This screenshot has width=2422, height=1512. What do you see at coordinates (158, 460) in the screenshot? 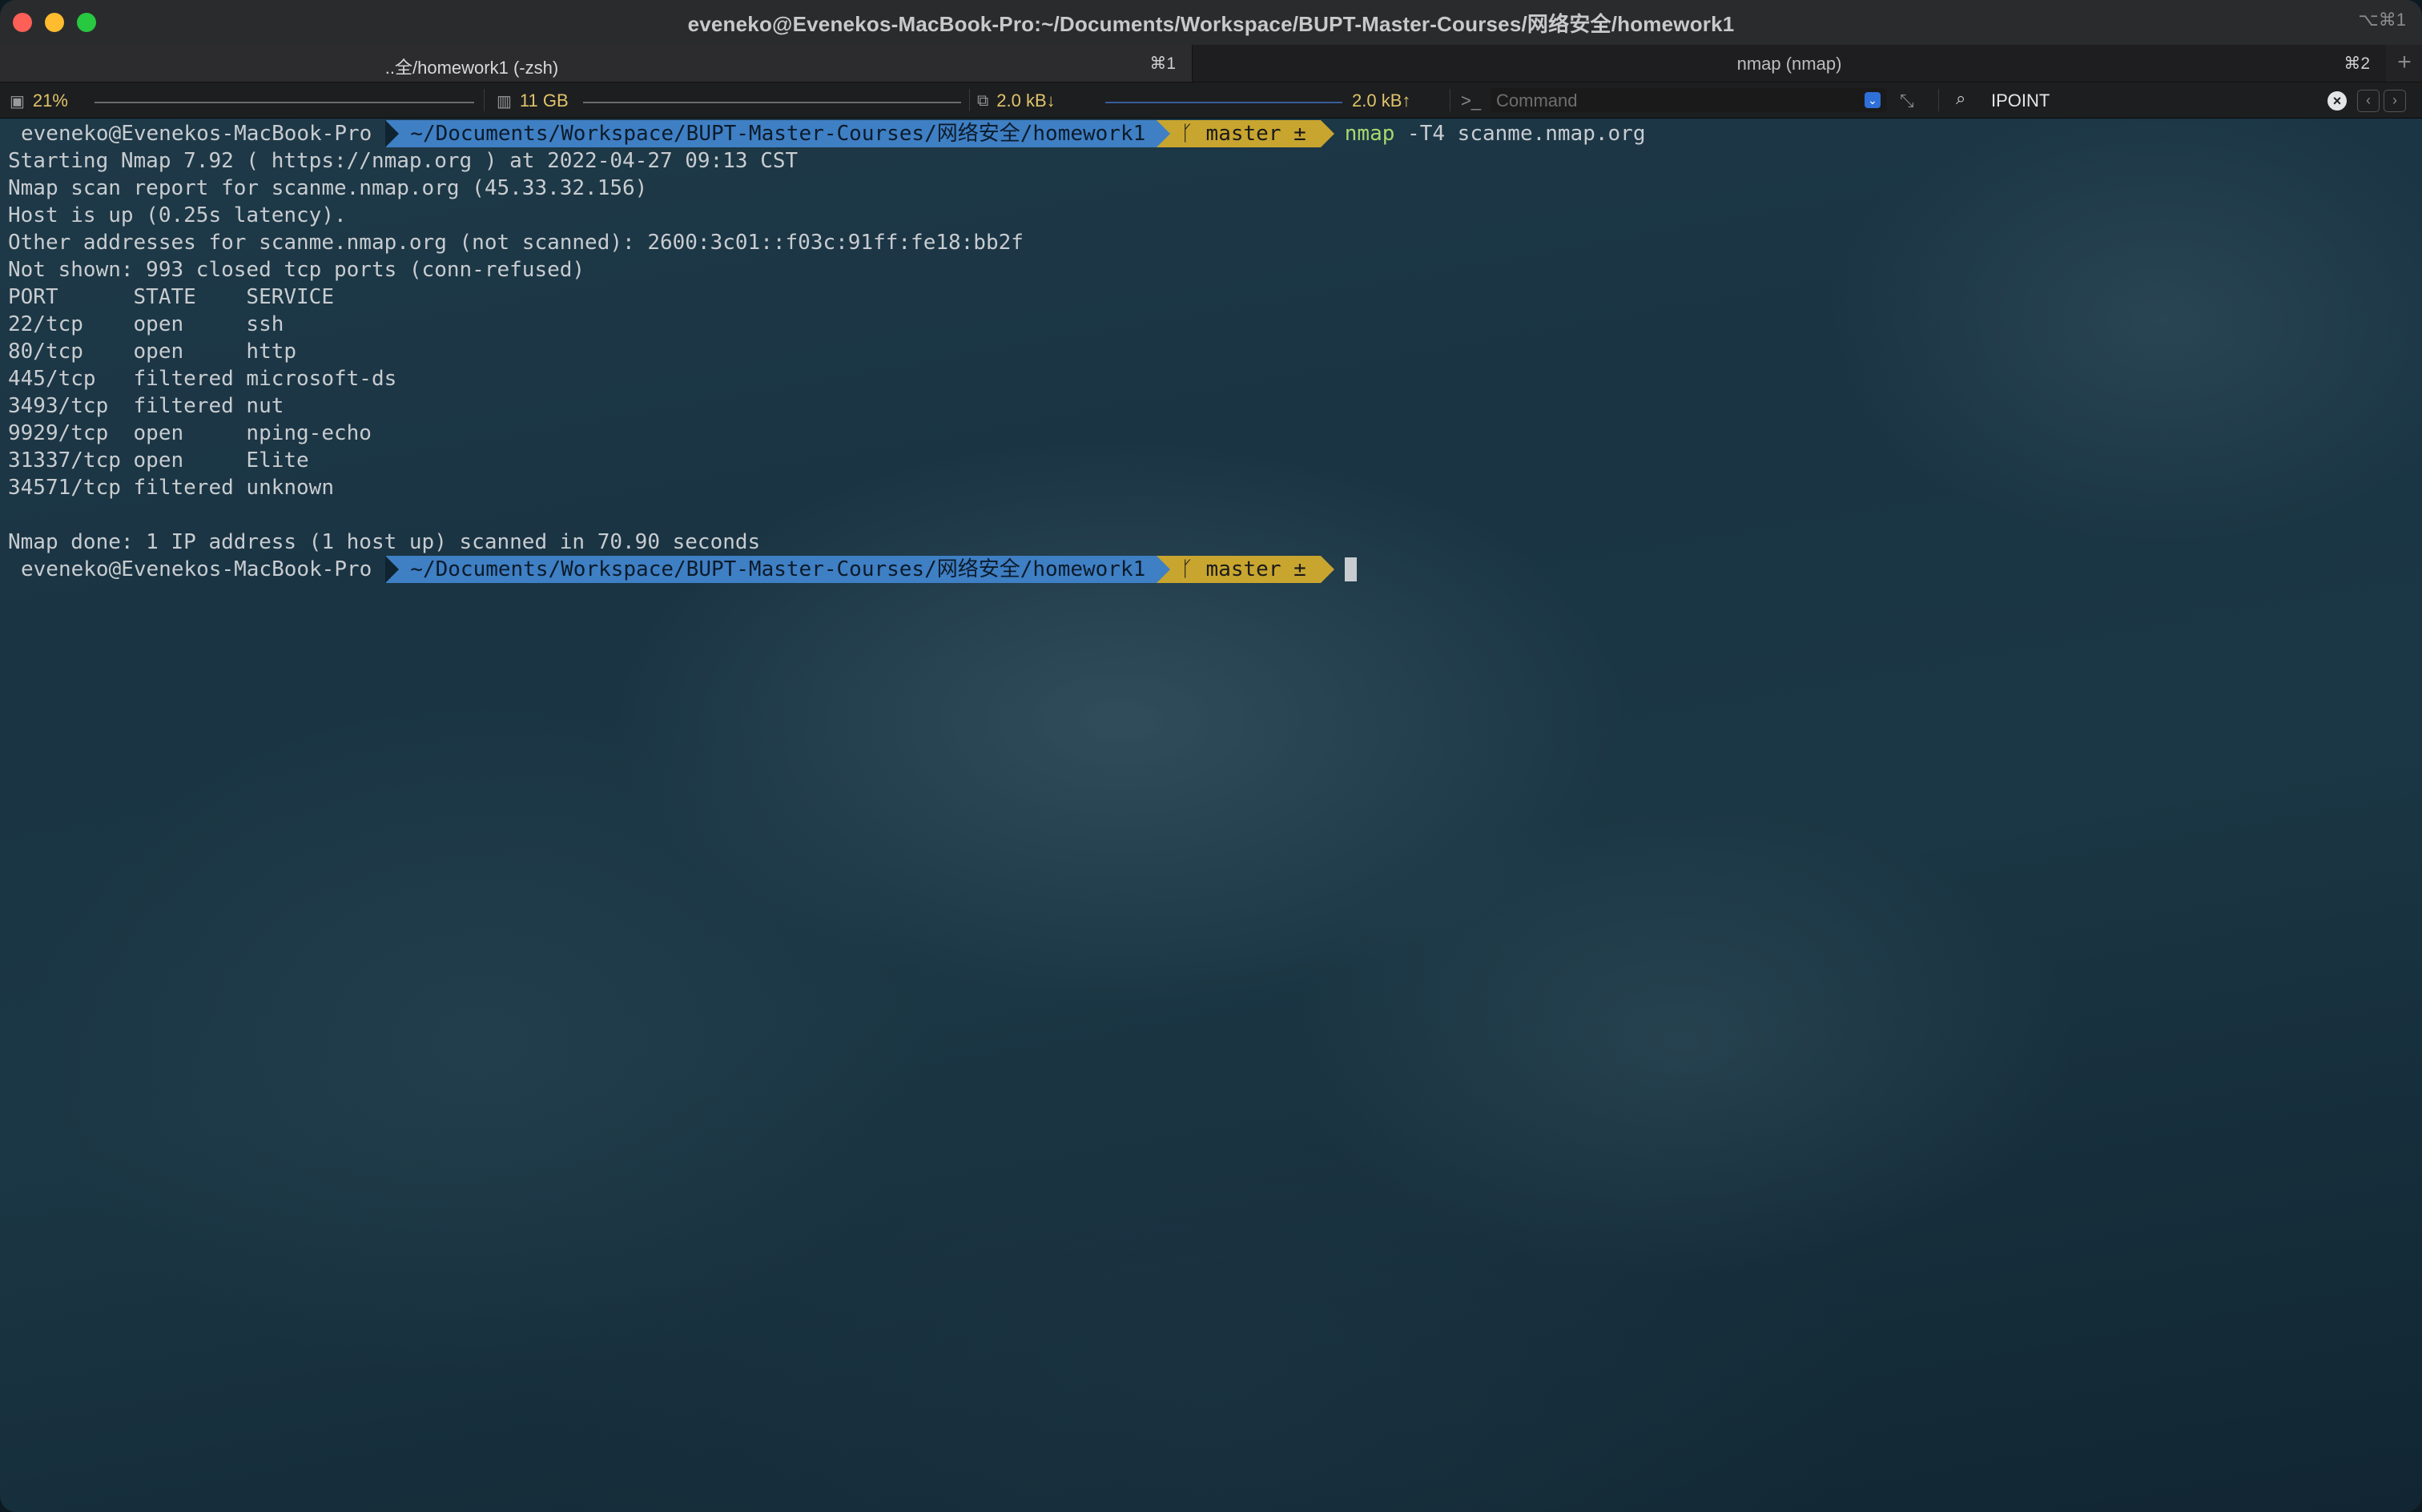
I see `output-line: 31337/tcp open Elite` at bounding box center [158, 460].